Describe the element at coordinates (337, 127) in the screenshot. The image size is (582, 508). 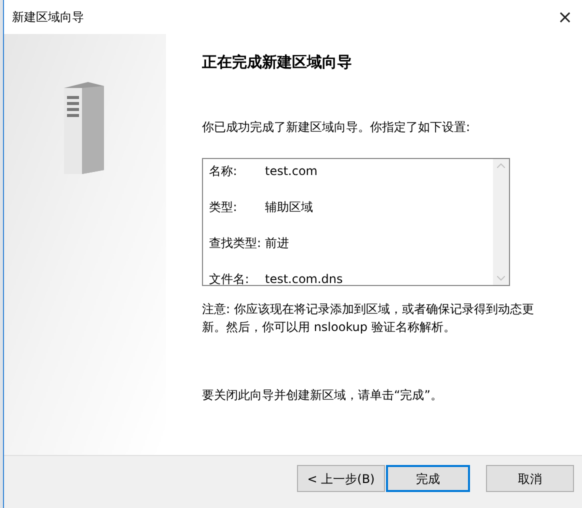
I see `intro-text: 你已成功完成了新建区域向导。你指定了如下设置:` at that location.